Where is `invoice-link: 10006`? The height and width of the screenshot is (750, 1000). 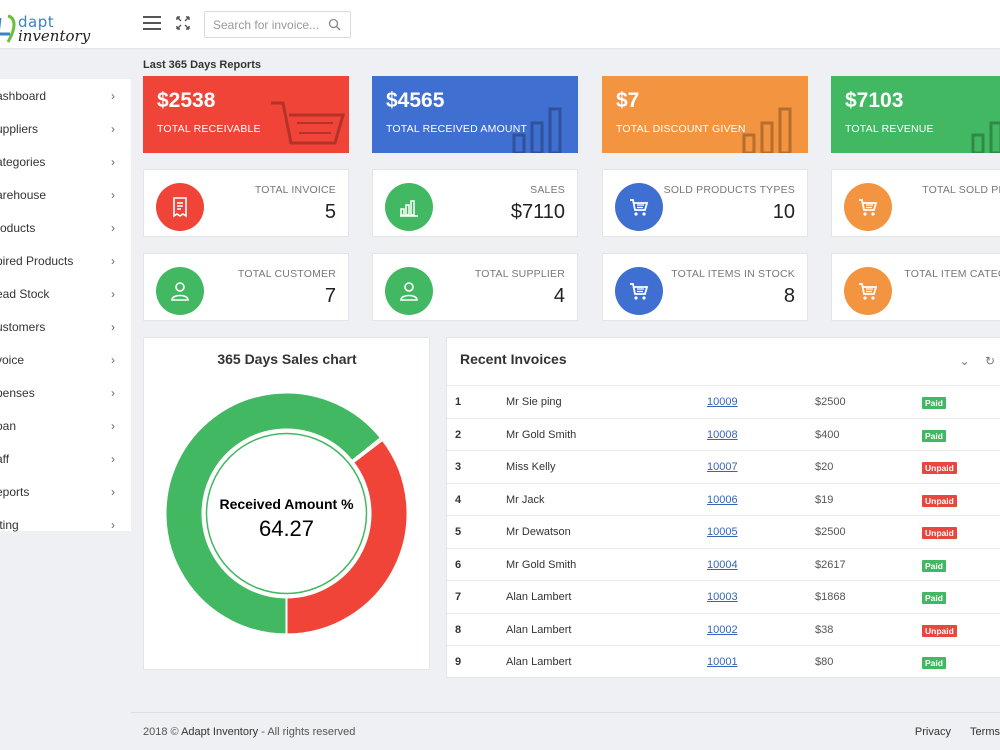 invoice-link: 10006 is located at coordinates (722, 500).